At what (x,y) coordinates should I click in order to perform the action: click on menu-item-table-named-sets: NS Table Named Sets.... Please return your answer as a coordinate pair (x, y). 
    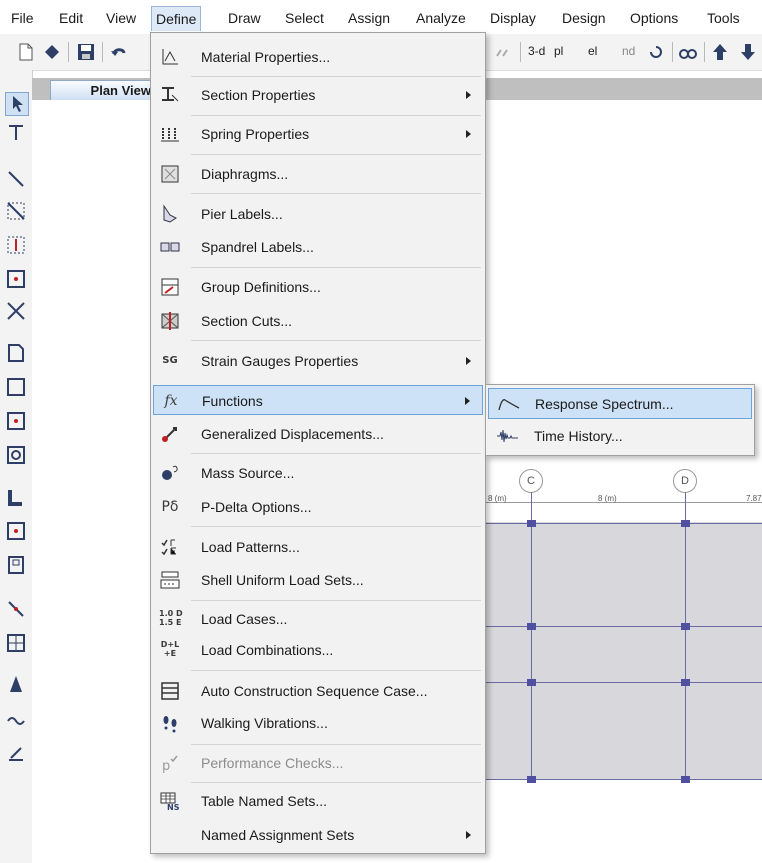
    Looking at the image, I should click on (318, 801).